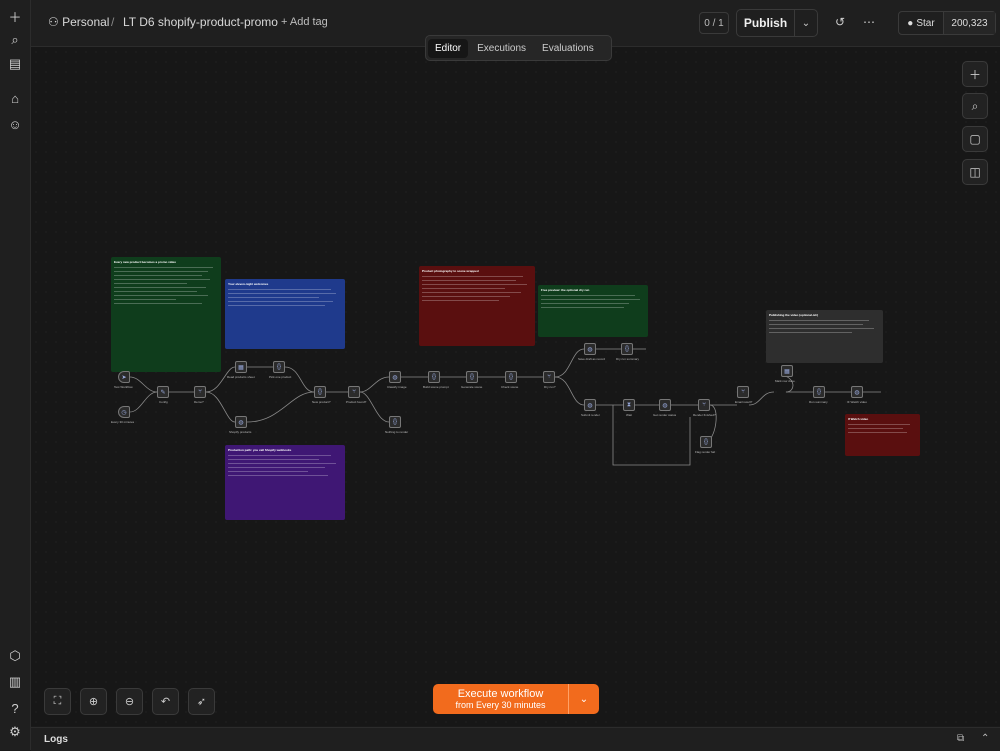 Image resolution: width=1000 pixels, height=751 pixels. What do you see at coordinates (869, 22) in the screenshot?
I see `more-icon: ⋯` at bounding box center [869, 22].